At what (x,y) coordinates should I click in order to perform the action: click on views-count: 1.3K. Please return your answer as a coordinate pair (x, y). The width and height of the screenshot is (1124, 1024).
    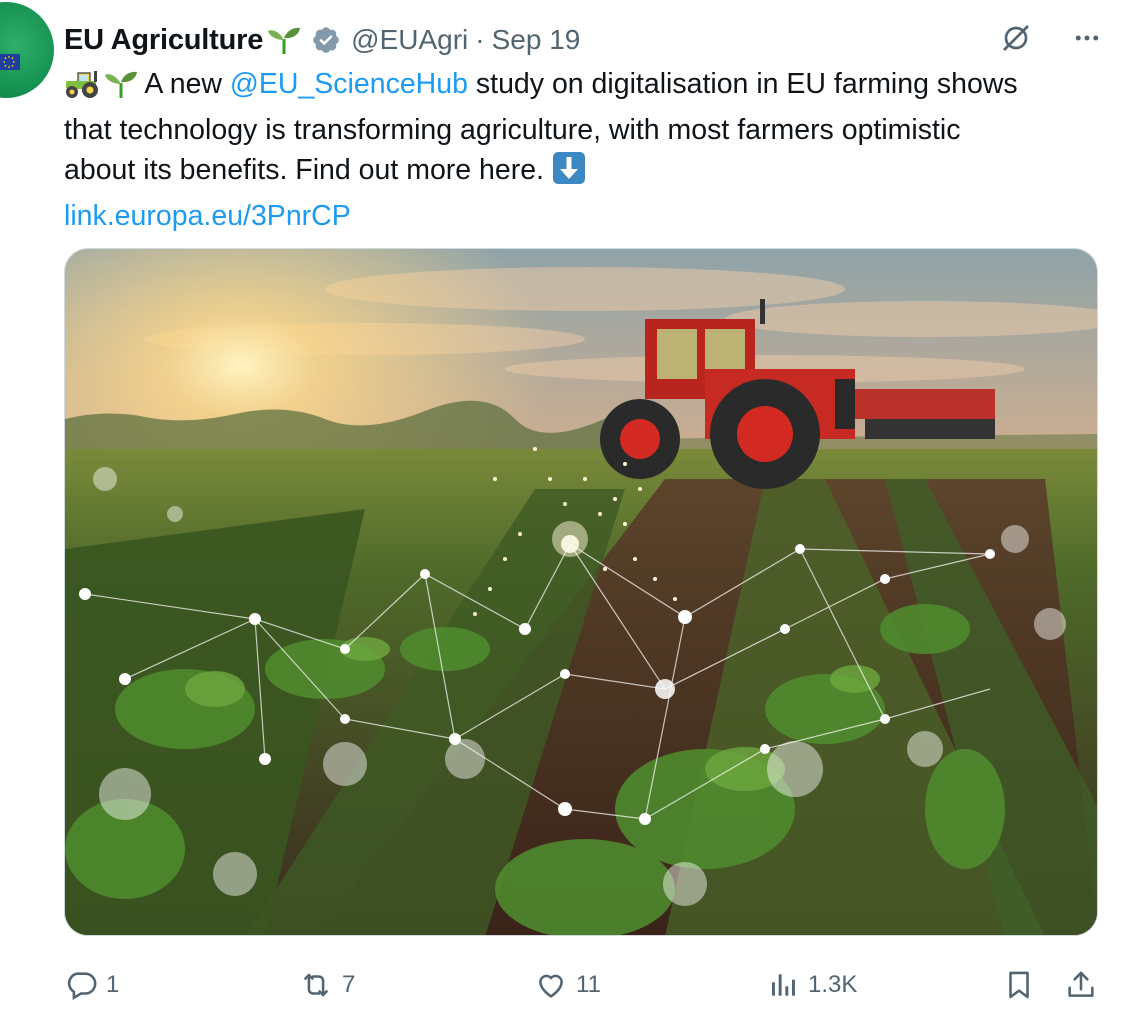
    Looking at the image, I should click on (833, 984).